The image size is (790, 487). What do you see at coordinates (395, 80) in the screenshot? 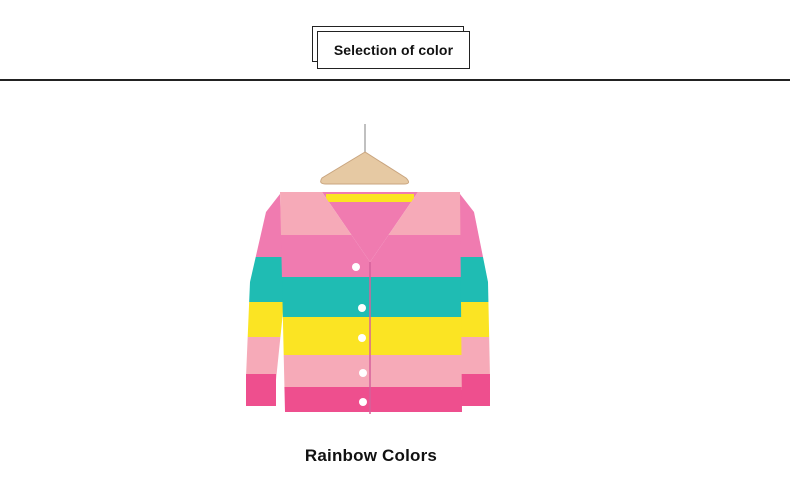
I see `header-divider` at bounding box center [395, 80].